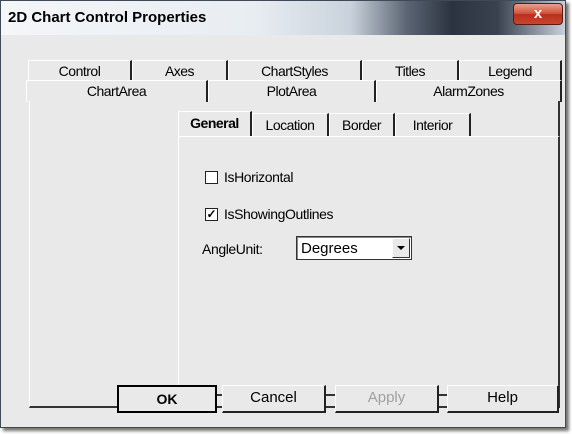  I want to click on tab-alarmzones: AlarmZones, so click(469, 91).